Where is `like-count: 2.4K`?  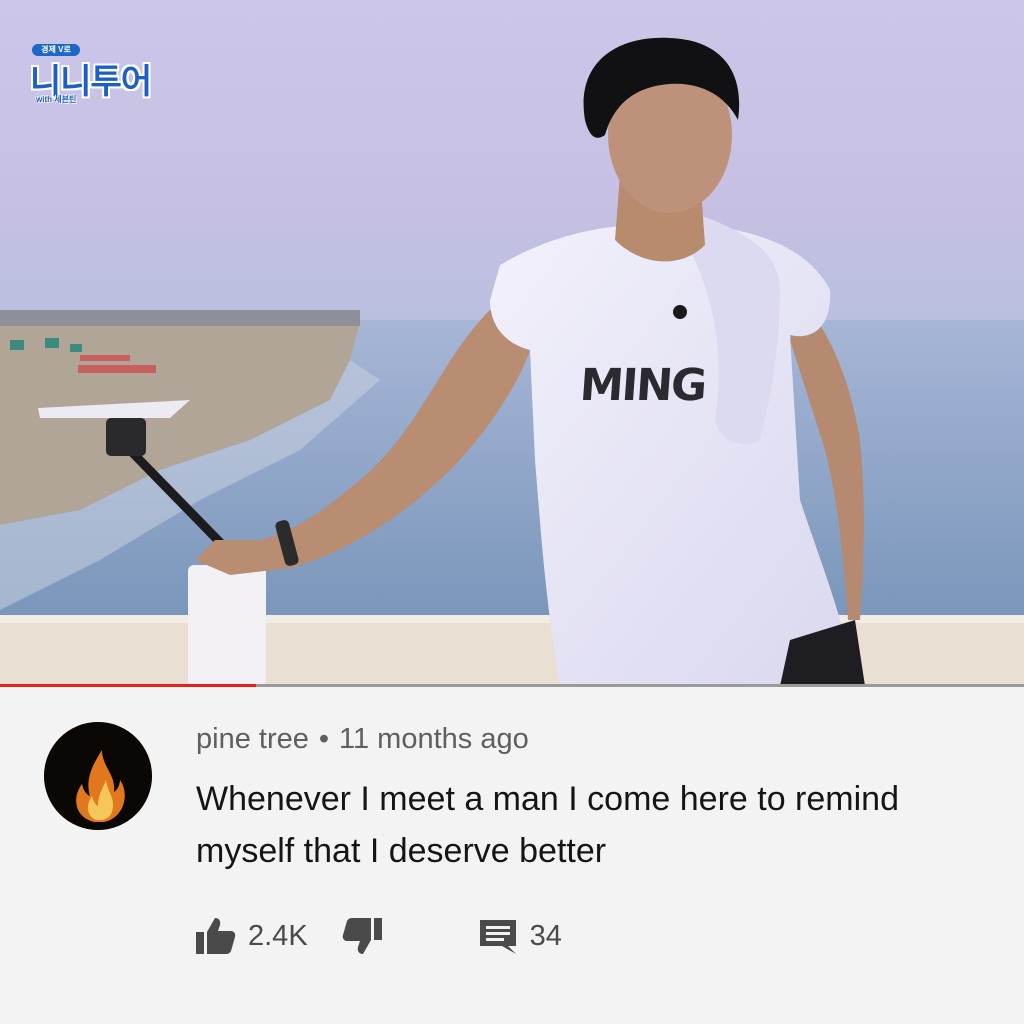
like-count: 2.4K is located at coordinates (278, 935).